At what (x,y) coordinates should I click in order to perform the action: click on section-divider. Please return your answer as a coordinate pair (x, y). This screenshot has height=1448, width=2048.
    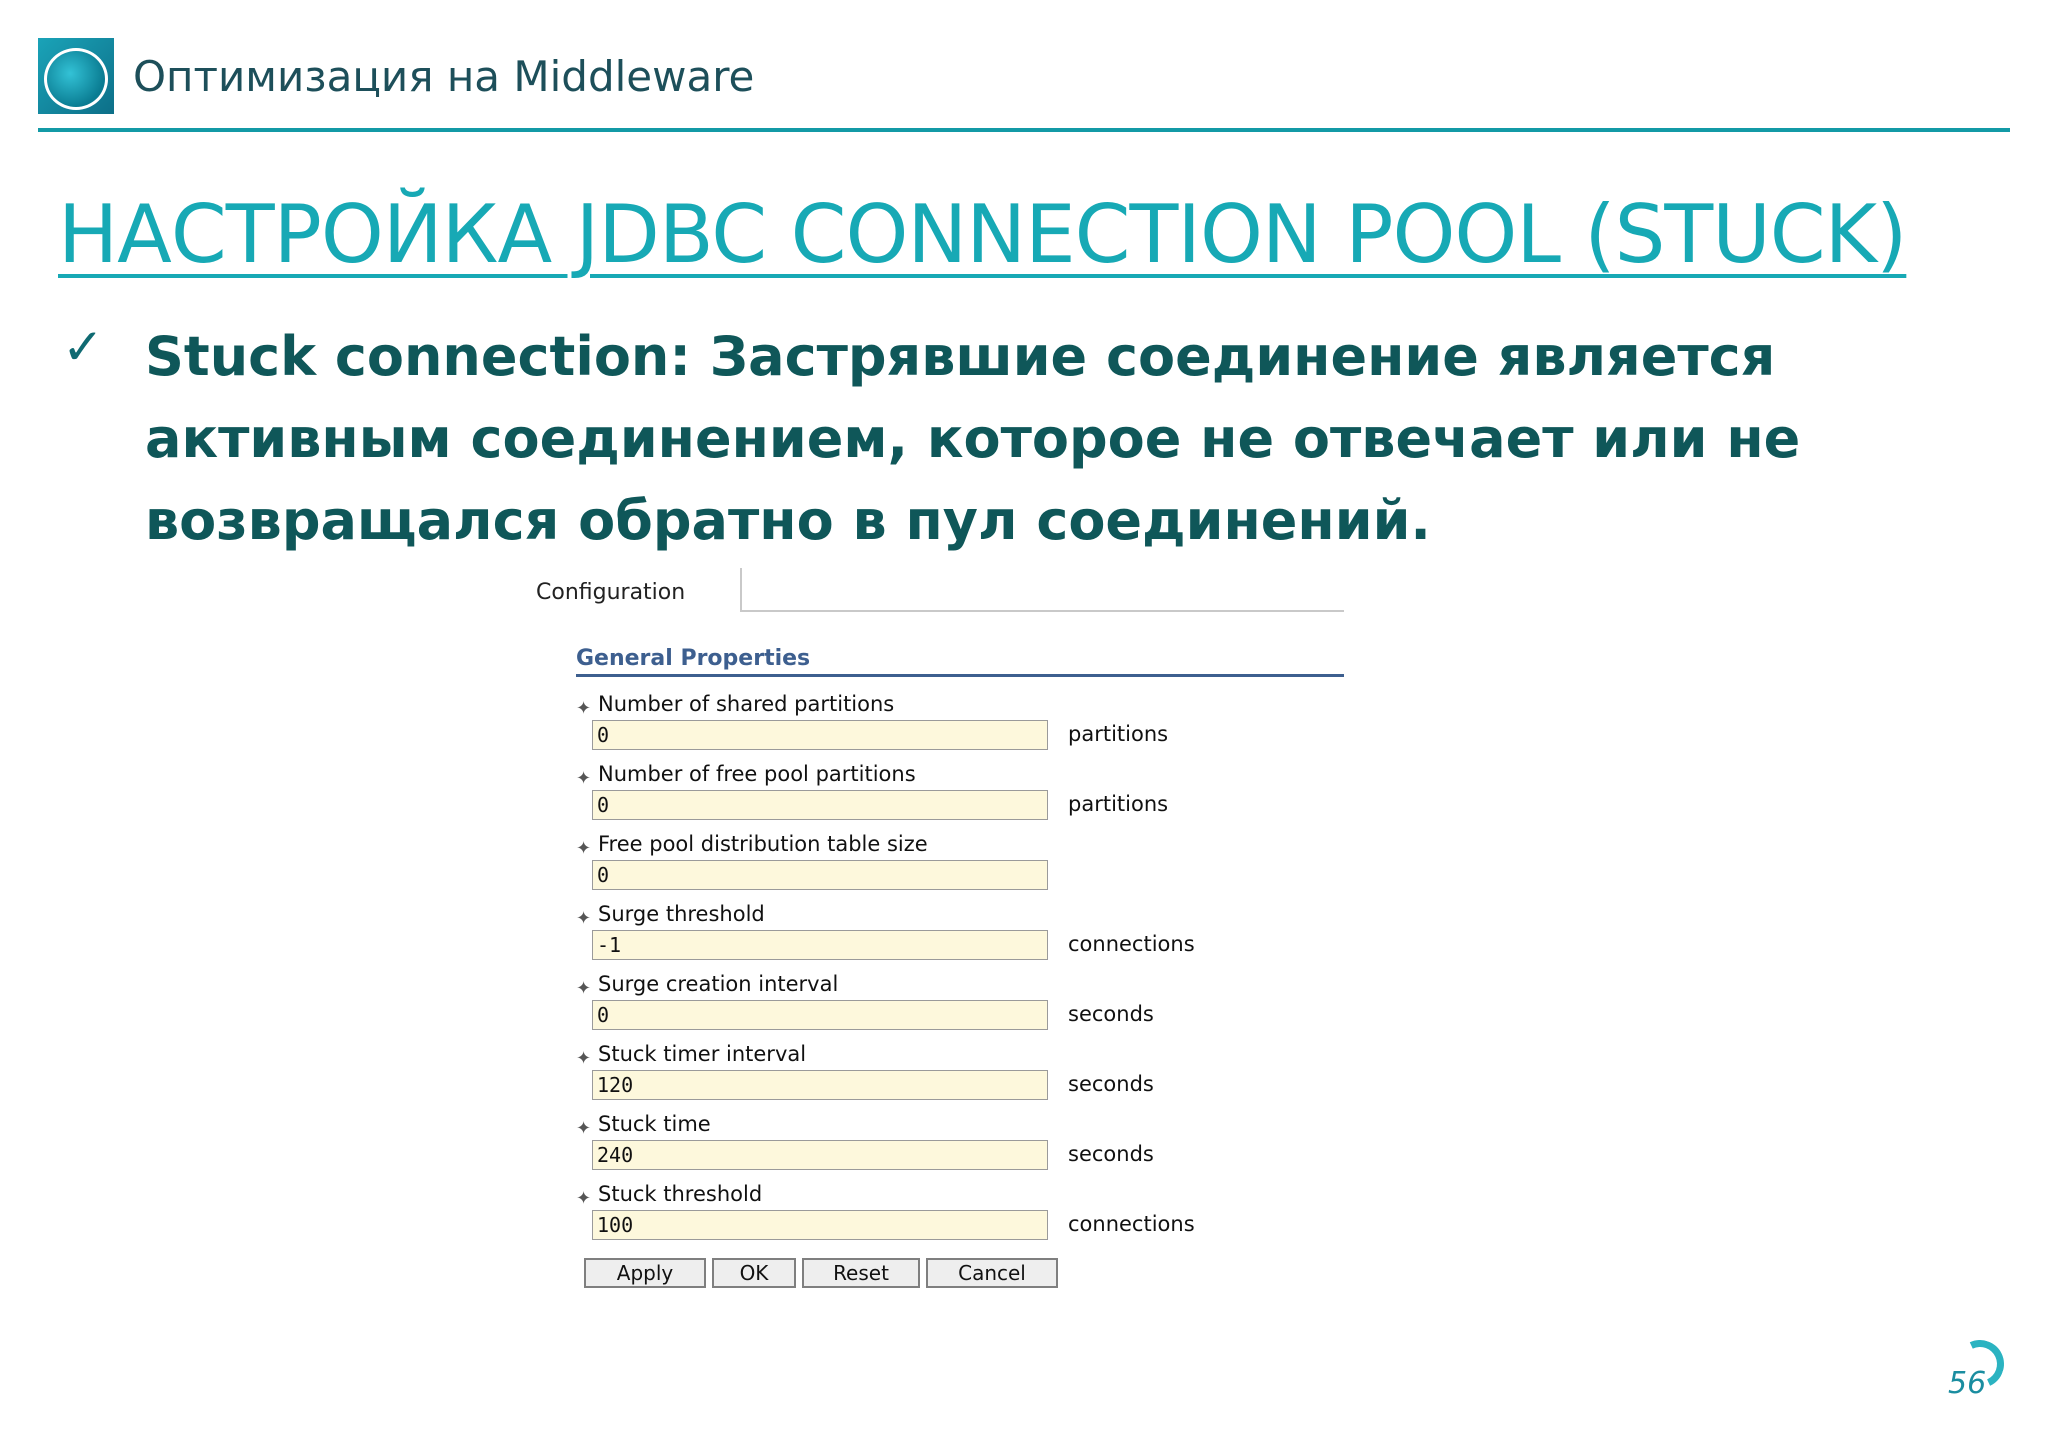
    Looking at the image, I should click on (960, 675).